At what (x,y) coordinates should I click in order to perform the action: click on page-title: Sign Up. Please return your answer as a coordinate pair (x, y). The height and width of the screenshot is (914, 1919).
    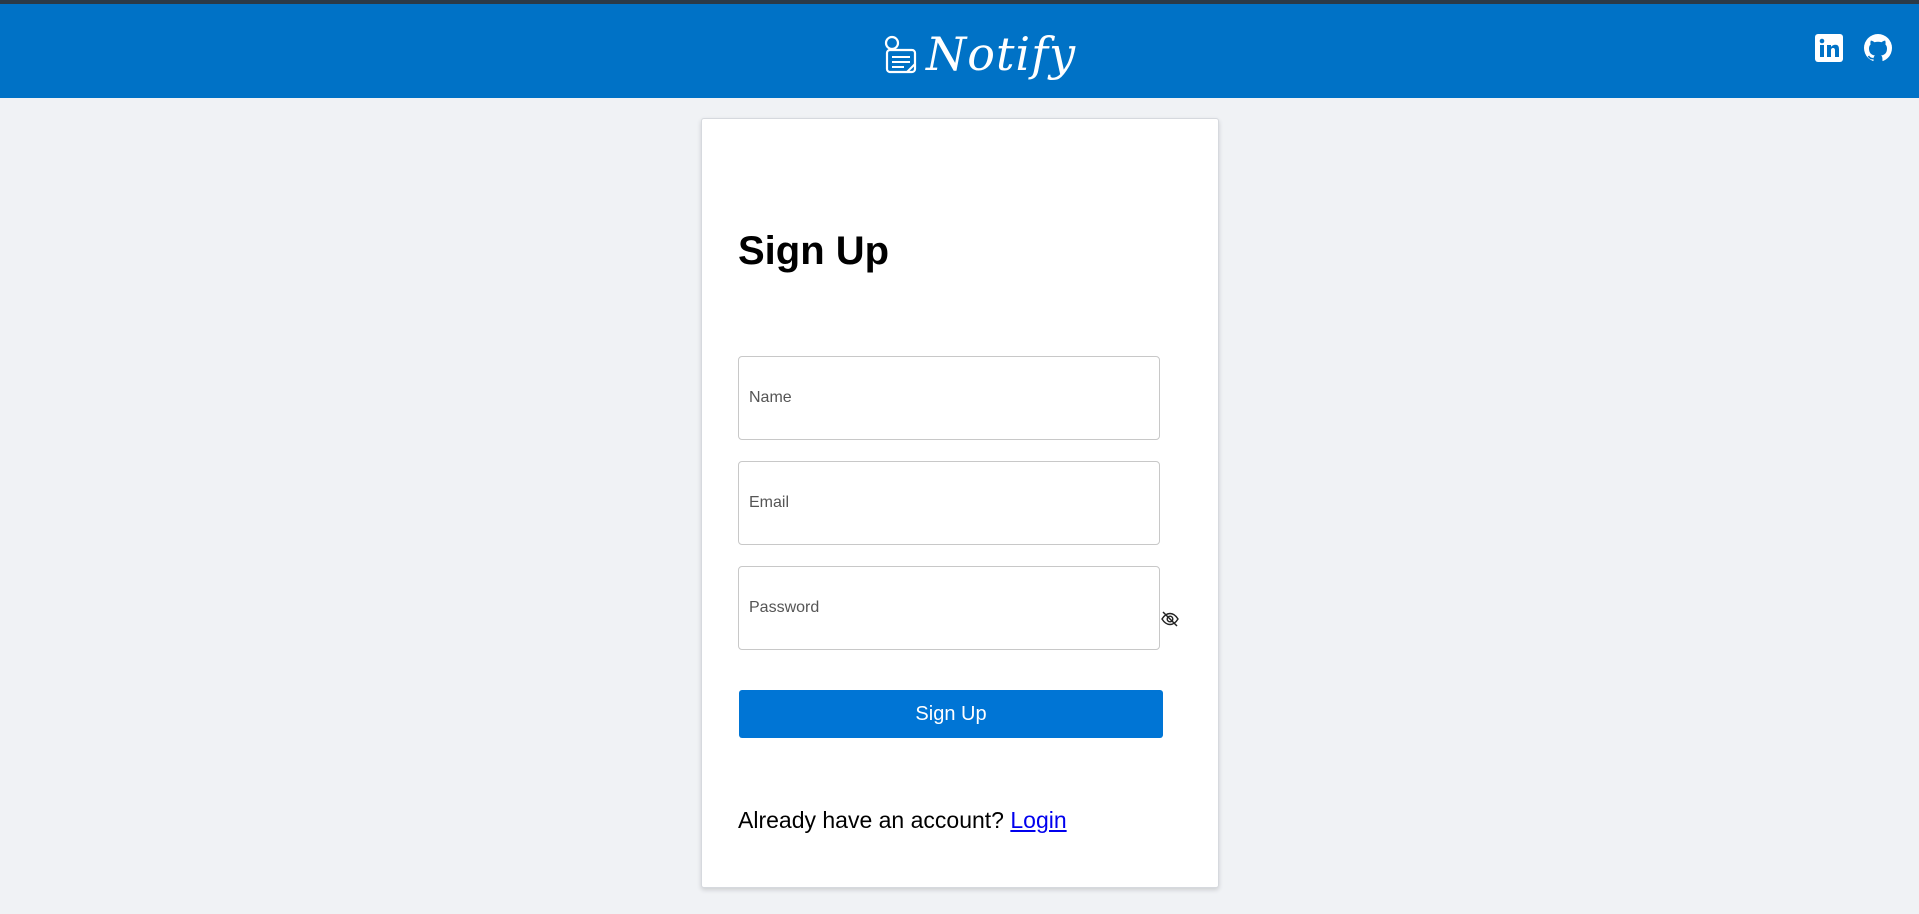
    Looking at the image, I should click on (814, 251).